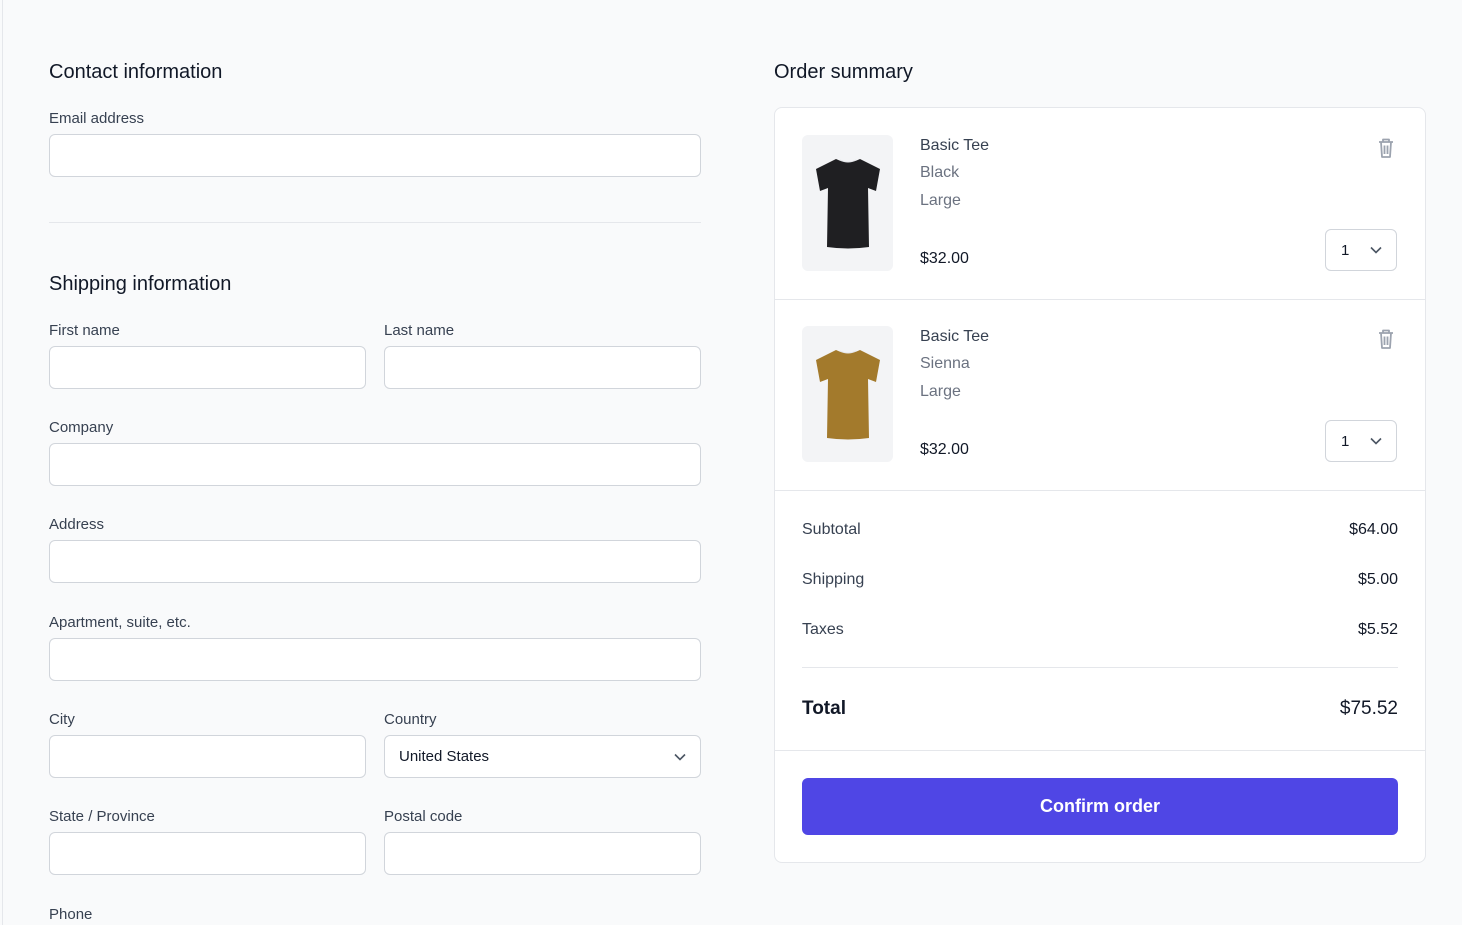 The height and width of the screenshot is (925, 1462). Describe the element at coordinates (423, 816) in the screenshot. I see `postal-code-label: Postal code` at that location.